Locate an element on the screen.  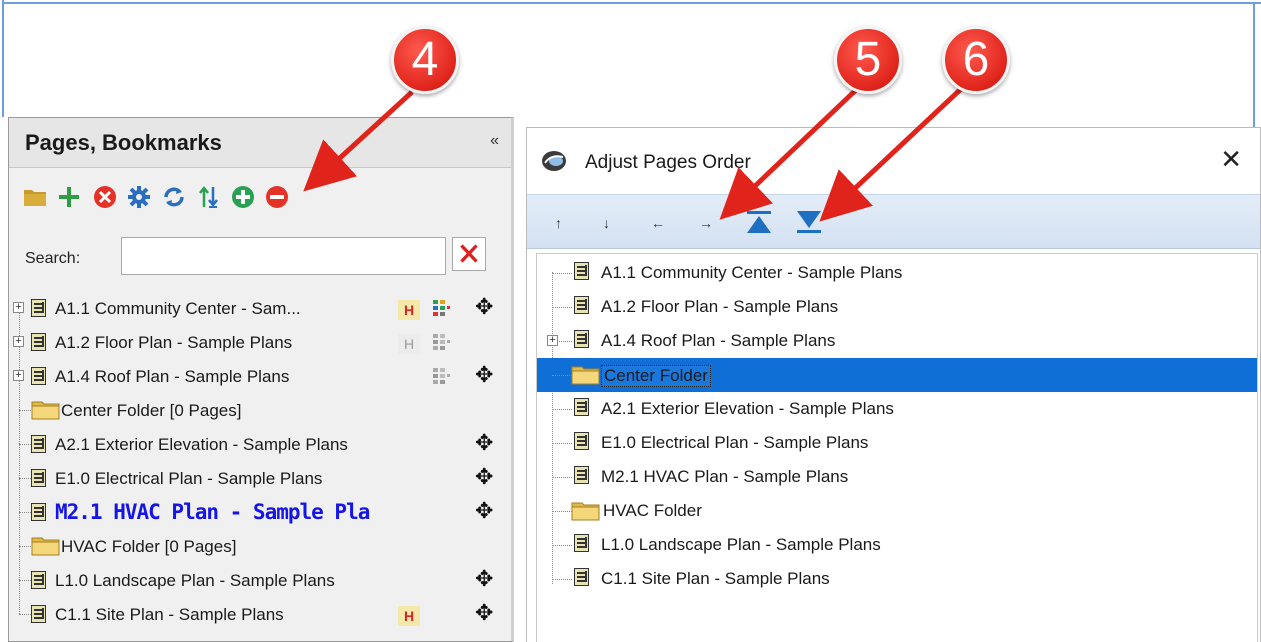
clear-search-button is located at coordinates (469, 254).